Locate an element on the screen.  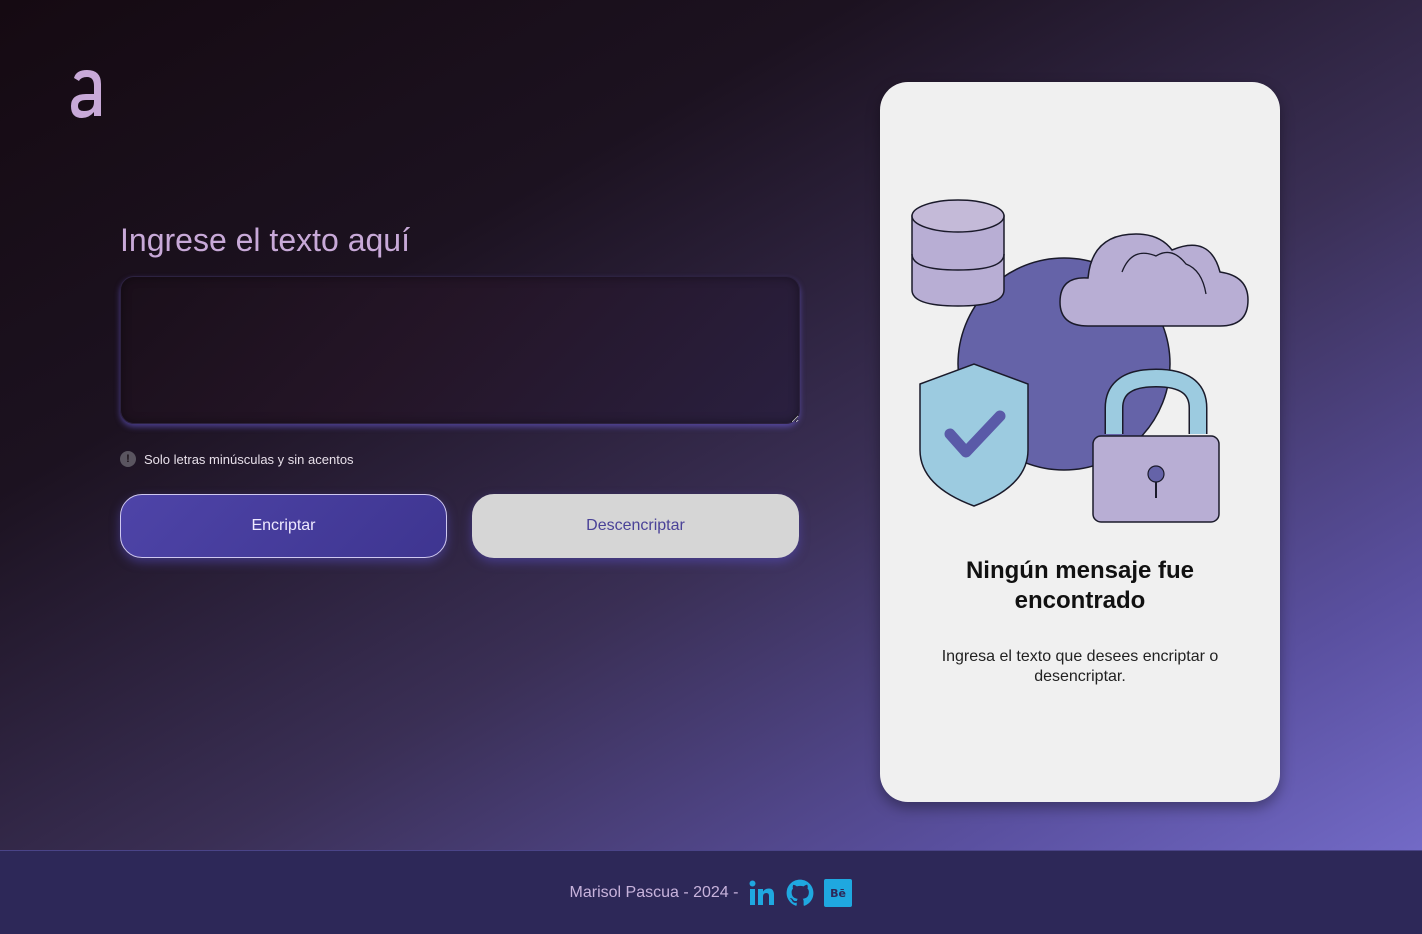
text-input is located at coordinates (460, 350).